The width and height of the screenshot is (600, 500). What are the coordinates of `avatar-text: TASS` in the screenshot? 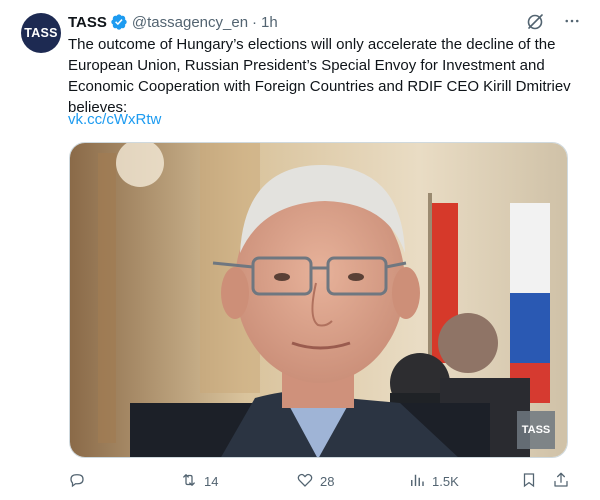 It's located at (41, 33).